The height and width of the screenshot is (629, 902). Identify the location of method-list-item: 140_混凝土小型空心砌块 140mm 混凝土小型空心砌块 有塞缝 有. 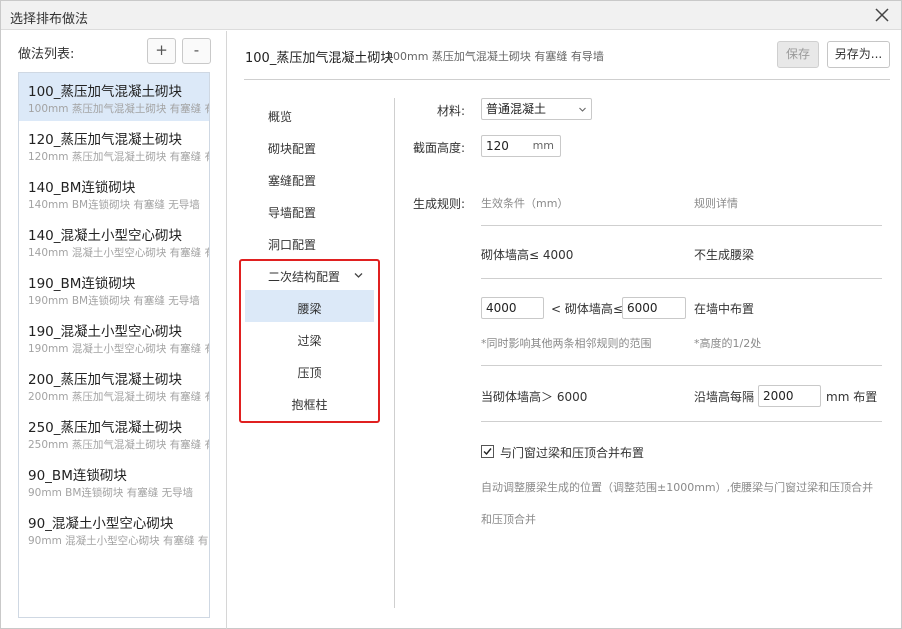
(114, 241).